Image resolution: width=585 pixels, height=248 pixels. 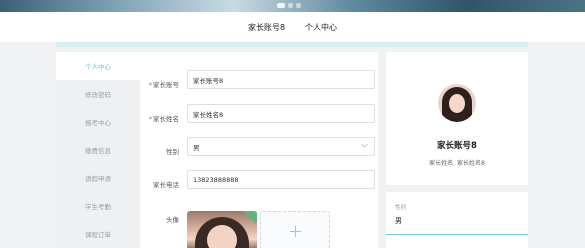 What do you see at coordinates (321, 27) in the screenshot?
I see `nav-link-personal-center: 个人中心` at bounding box center [321, 27].